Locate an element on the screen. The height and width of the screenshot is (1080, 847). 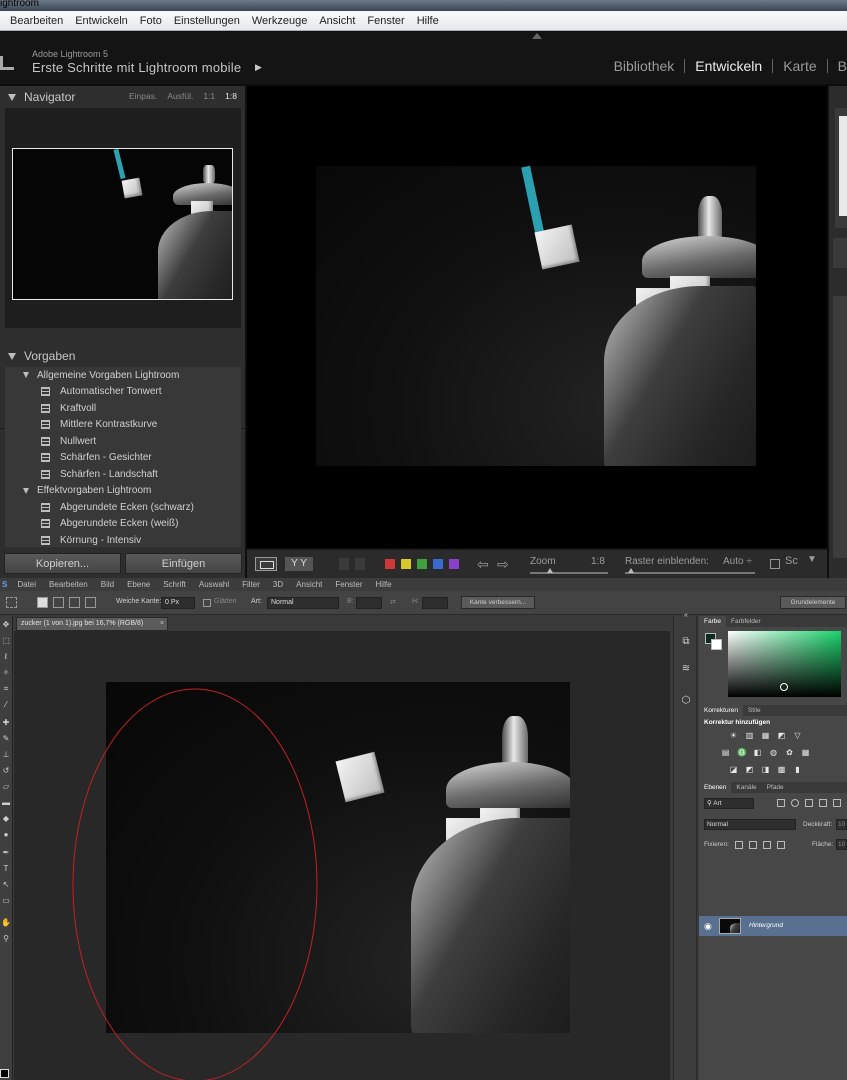
grid-value: Auto ÷ is located at coordinates (737, 561).